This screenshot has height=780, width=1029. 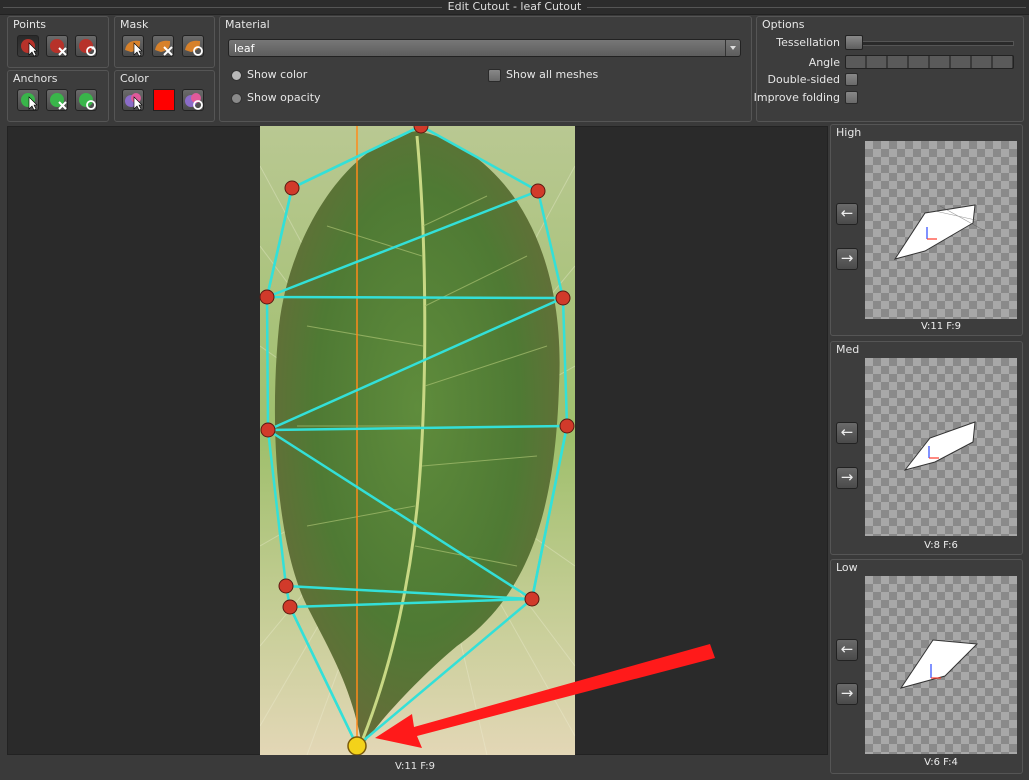 What do you see at coordinates (803, 79) in the screenshot?
I see `double-sided-label: Double-sided` at bounding box center [803, 79].